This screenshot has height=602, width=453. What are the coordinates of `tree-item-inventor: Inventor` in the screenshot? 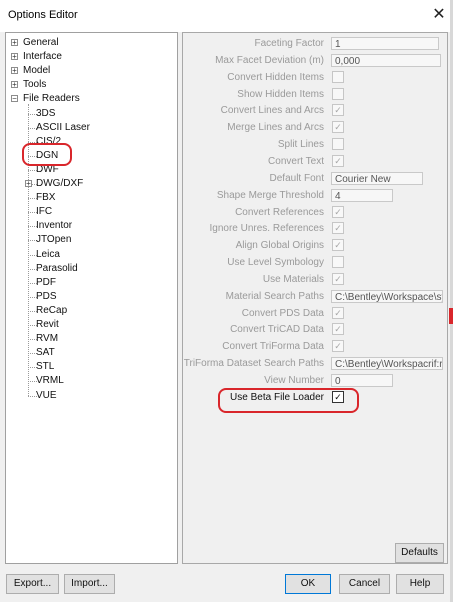 It's located at (92, 226).